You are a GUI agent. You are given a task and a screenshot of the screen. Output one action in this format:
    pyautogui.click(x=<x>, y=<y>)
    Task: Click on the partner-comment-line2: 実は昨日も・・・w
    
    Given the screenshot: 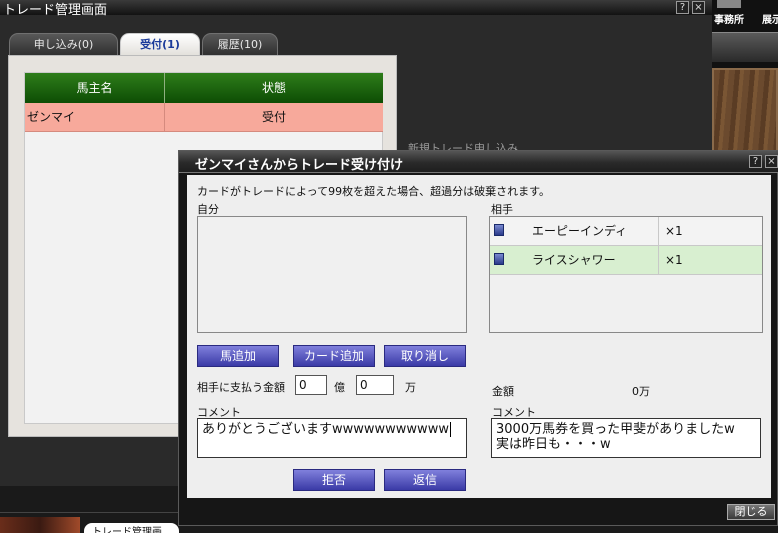 What is the action you would take?
    pyautogui.click(x=553, y=444)
    